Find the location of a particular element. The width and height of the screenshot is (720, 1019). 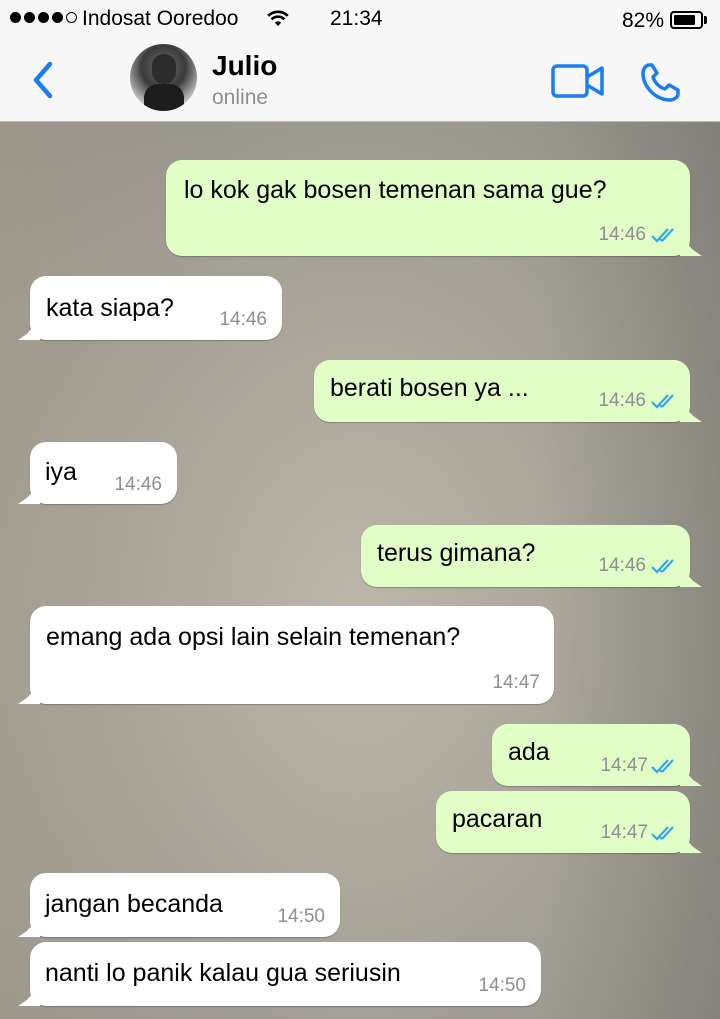

carrier-name: Indosat Ooredoo is located at coordinates (160, 18).